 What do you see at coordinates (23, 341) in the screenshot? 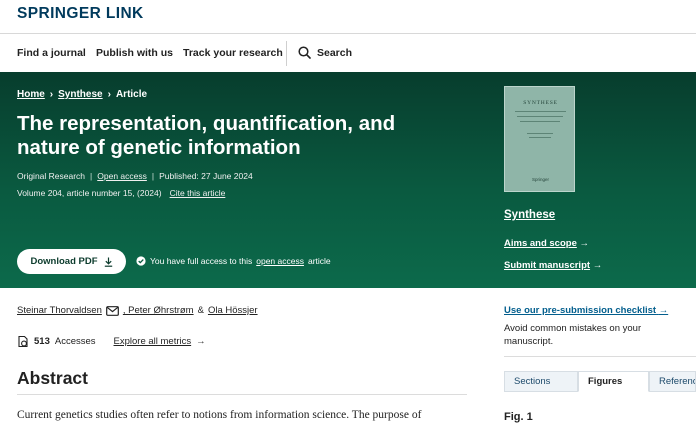
I see `accesses-icon` at bounding box center [23, 341].